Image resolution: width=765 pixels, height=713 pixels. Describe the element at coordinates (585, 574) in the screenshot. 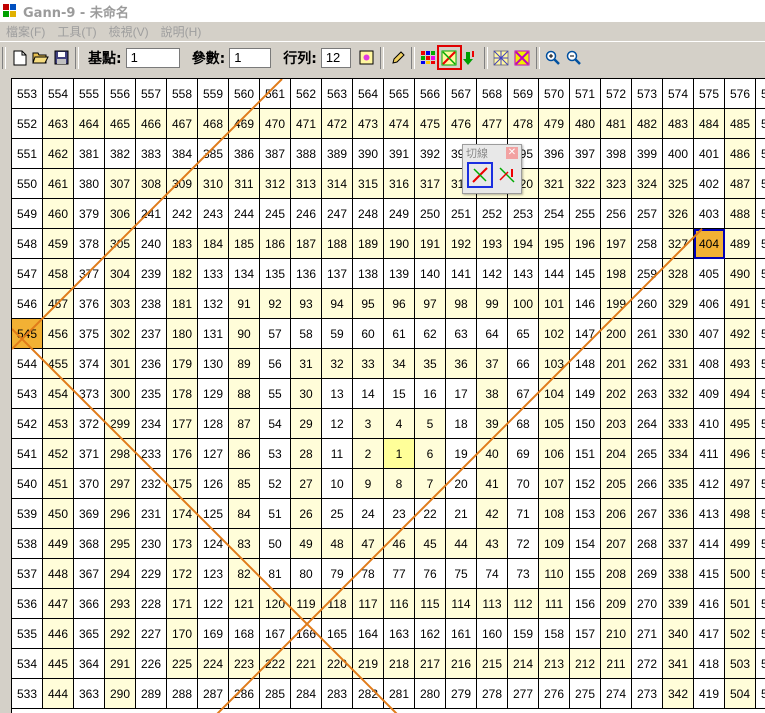

I see `grid-cell: 155` at that location.